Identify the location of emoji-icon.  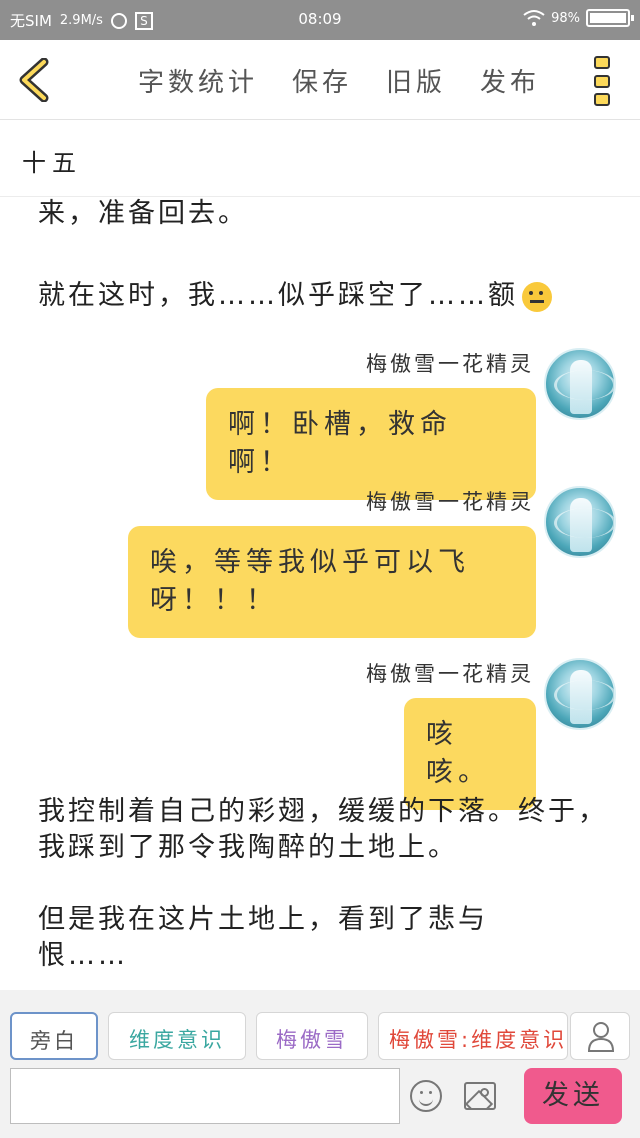
(426, 1096).